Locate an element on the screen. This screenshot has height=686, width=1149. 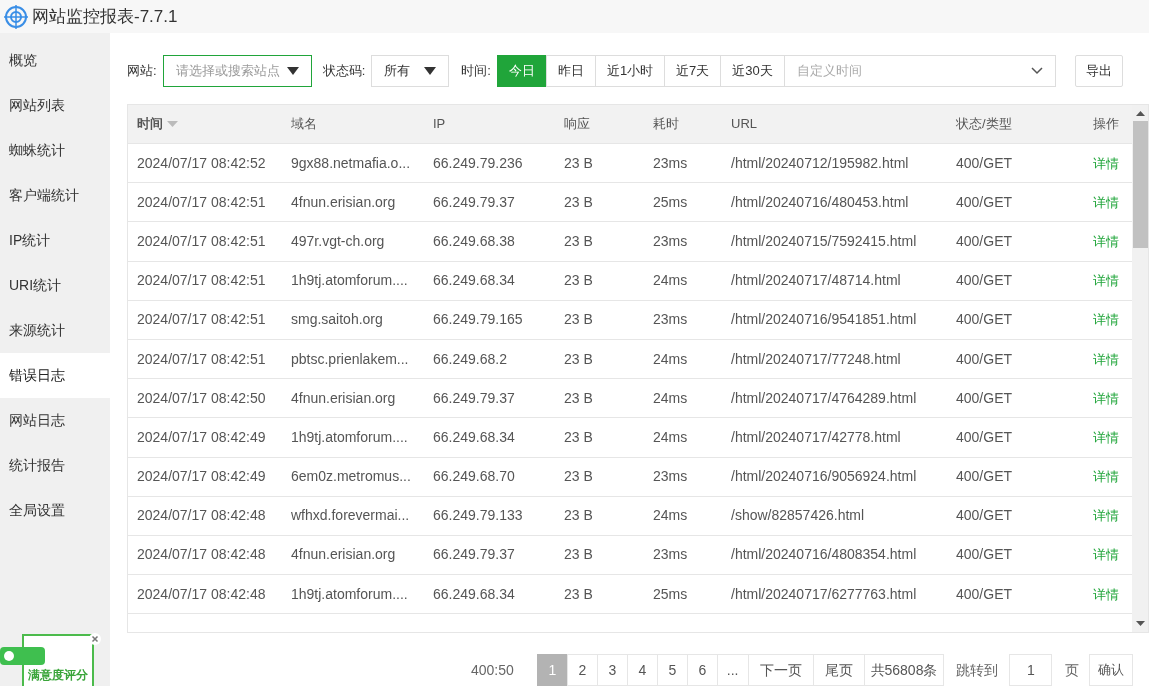
status-select: 所有 is located at coordinates (410, 71).